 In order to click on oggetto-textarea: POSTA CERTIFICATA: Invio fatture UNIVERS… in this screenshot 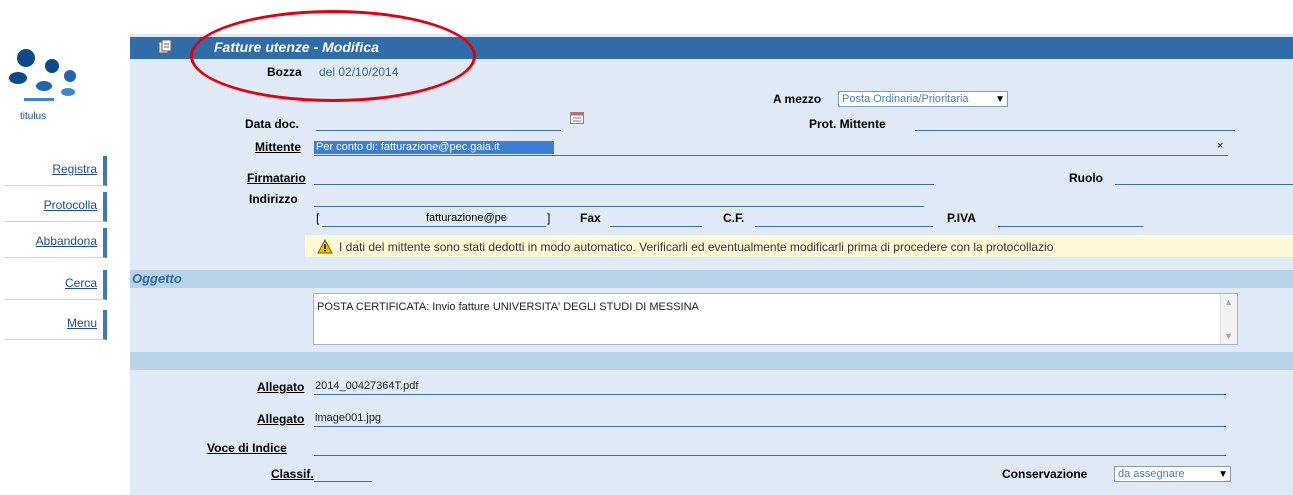, I will do `click(775, 319)`.